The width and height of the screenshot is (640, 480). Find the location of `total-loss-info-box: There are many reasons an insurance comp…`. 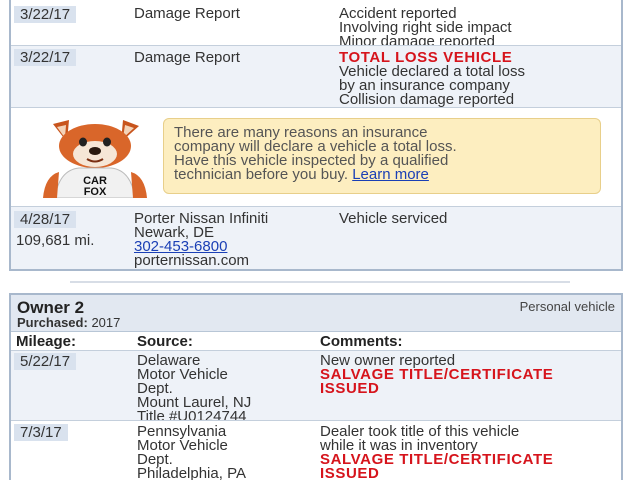

total-loss-info-box: There are many reasons an insurance comp… is located at coordinates (382, 156).